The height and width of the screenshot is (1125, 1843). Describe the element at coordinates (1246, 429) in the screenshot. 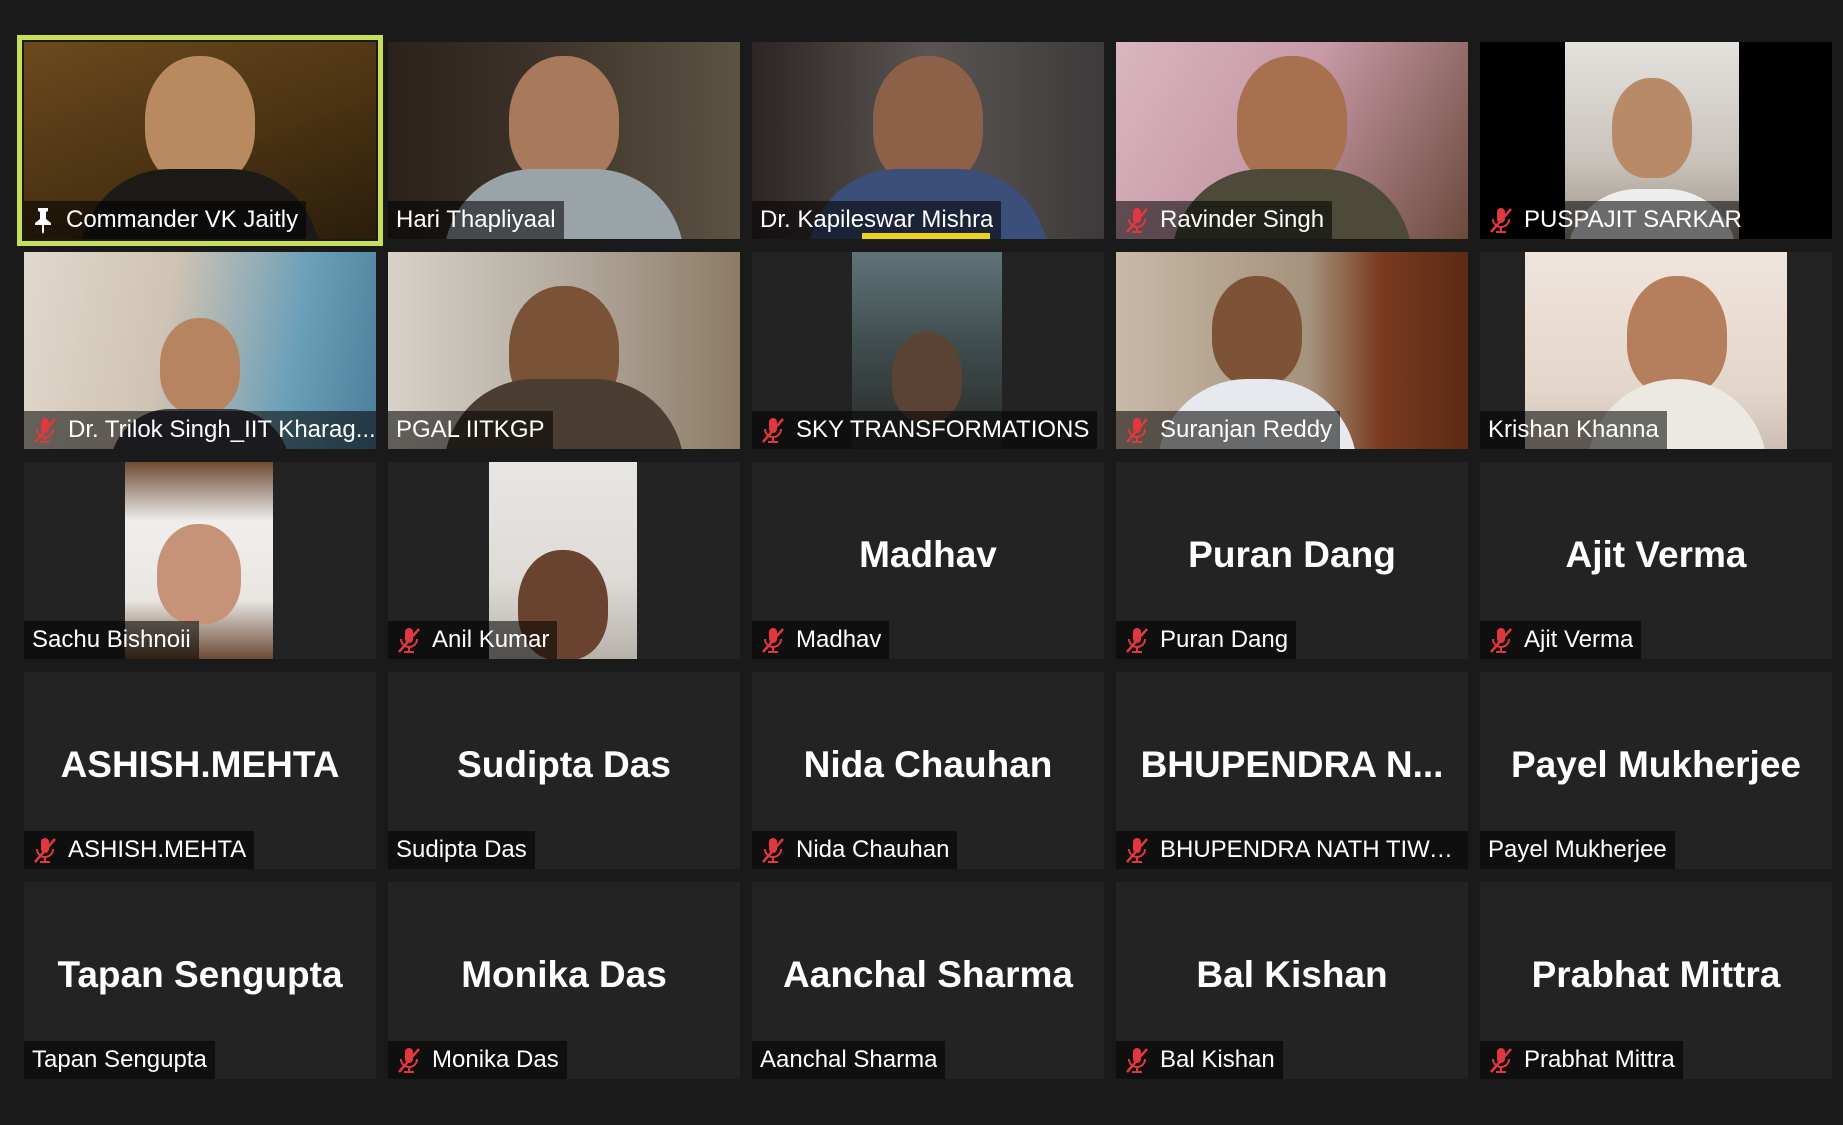

I see `participant-name: Suranjan Reddy` at that location.